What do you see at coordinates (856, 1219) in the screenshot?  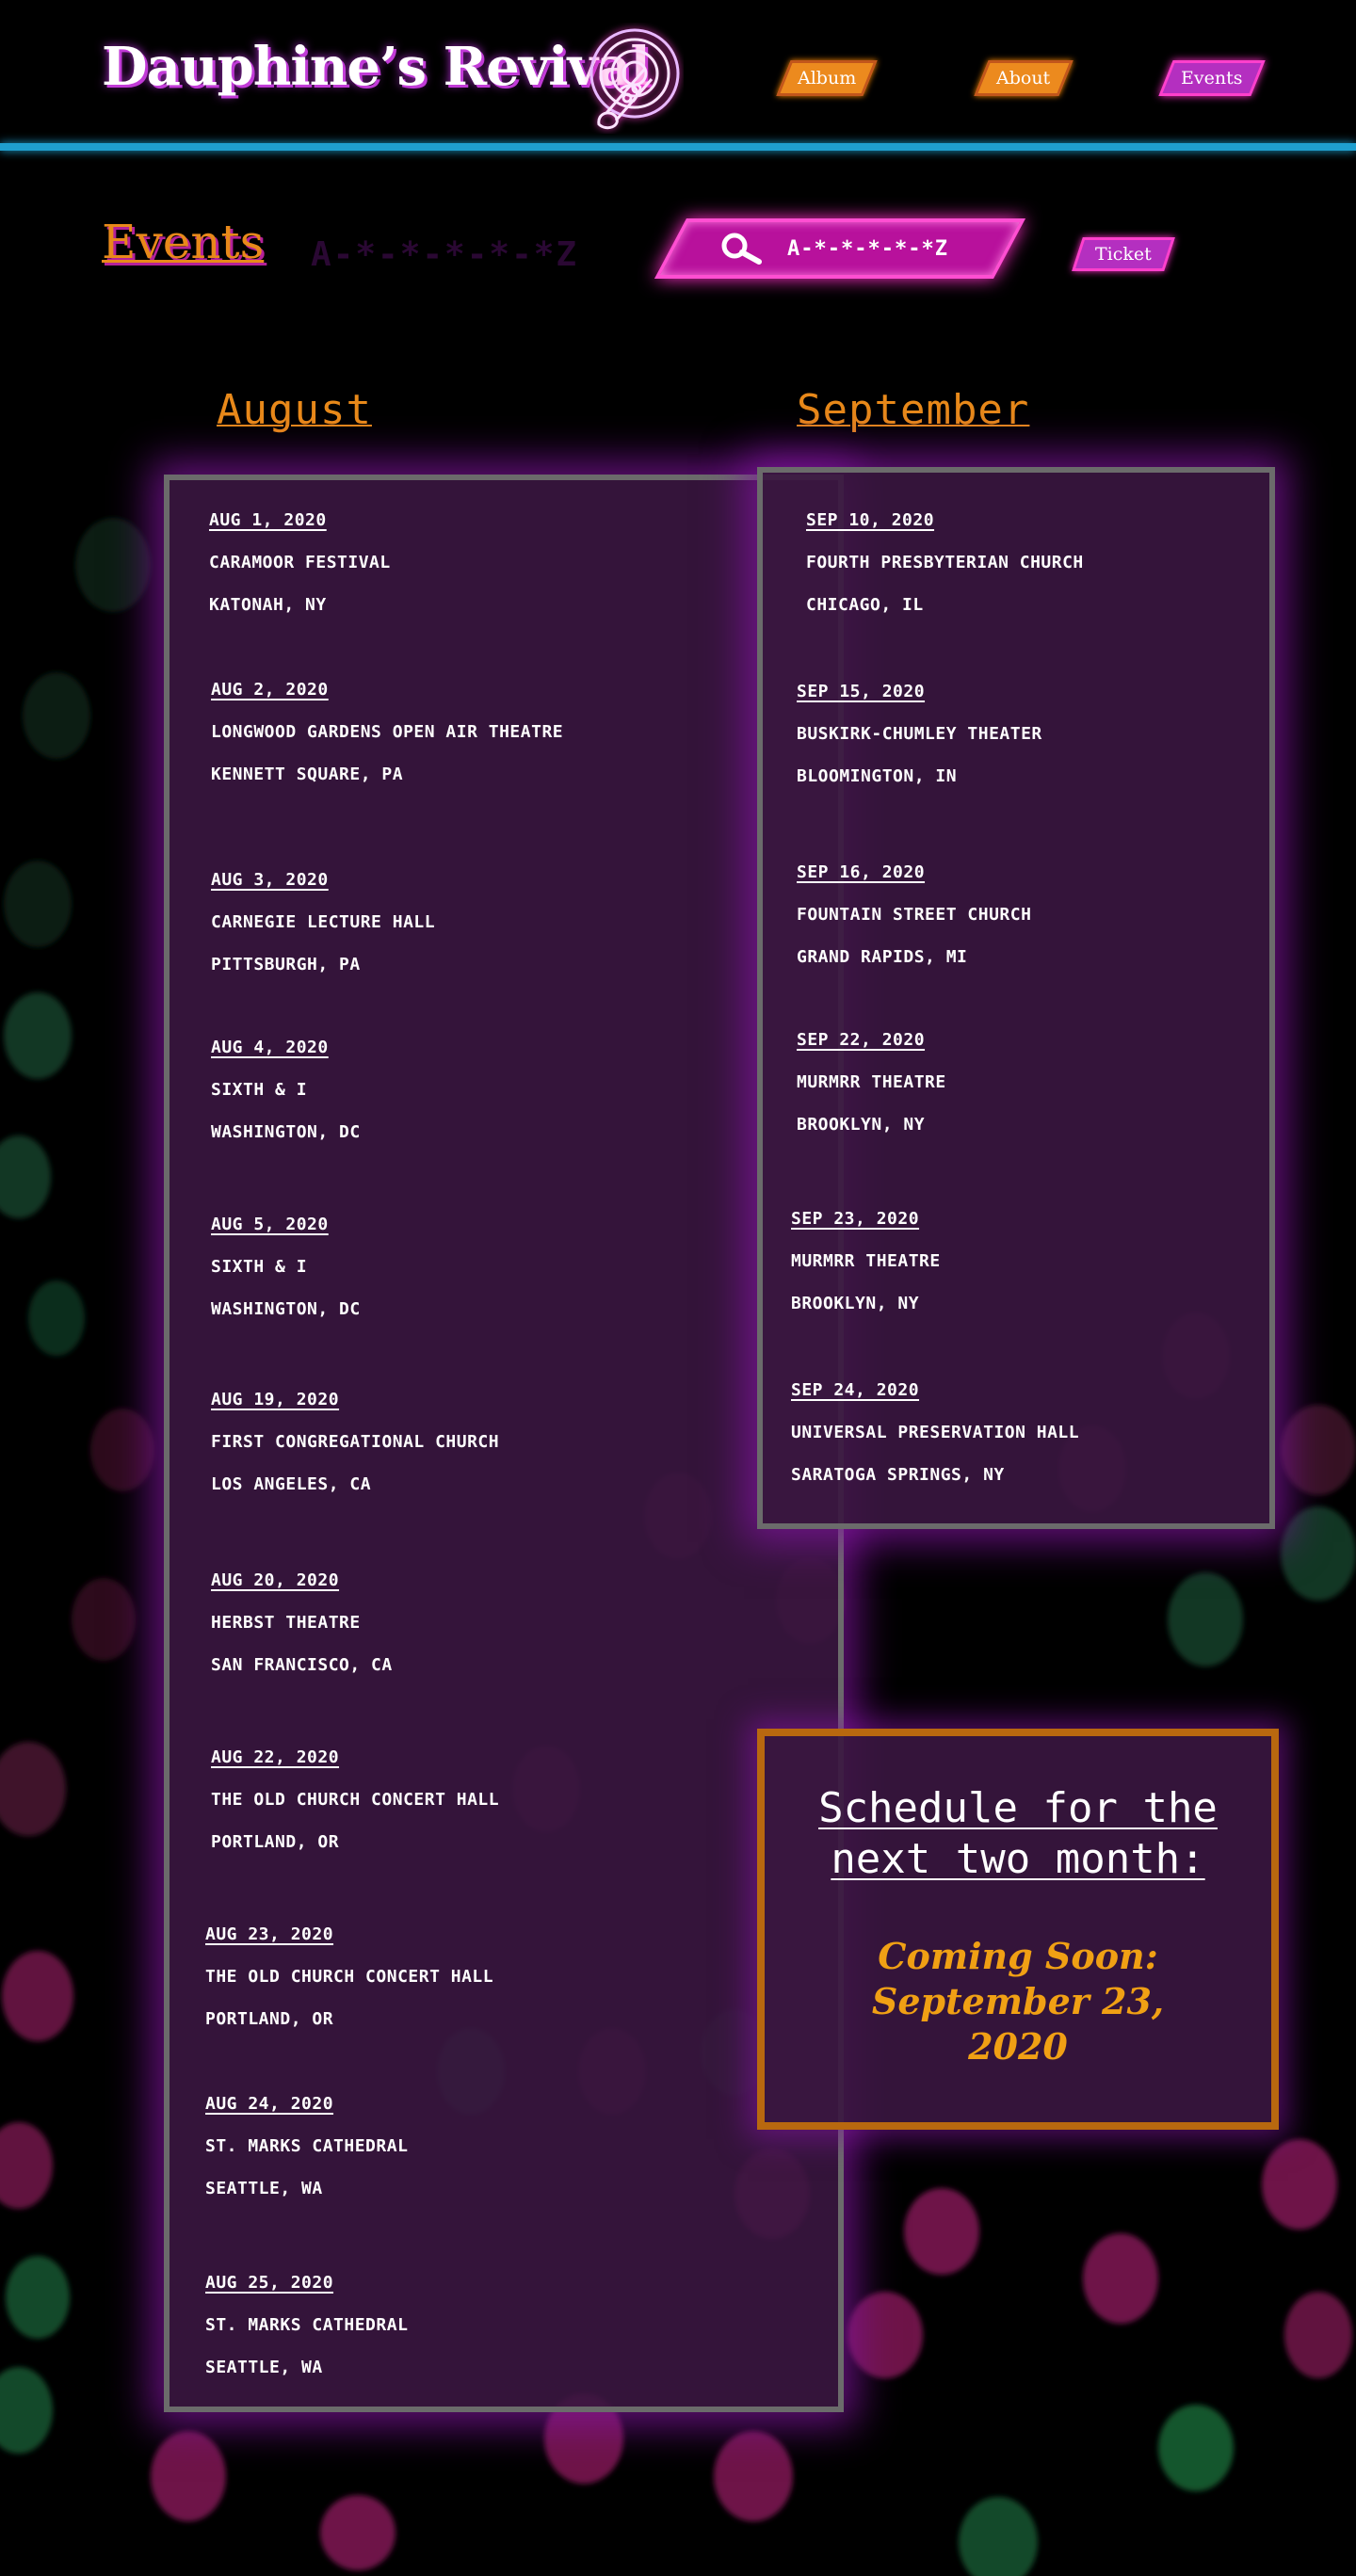 I see `event-date: SEP 23, 2020` at bounding box center [856, 1219].